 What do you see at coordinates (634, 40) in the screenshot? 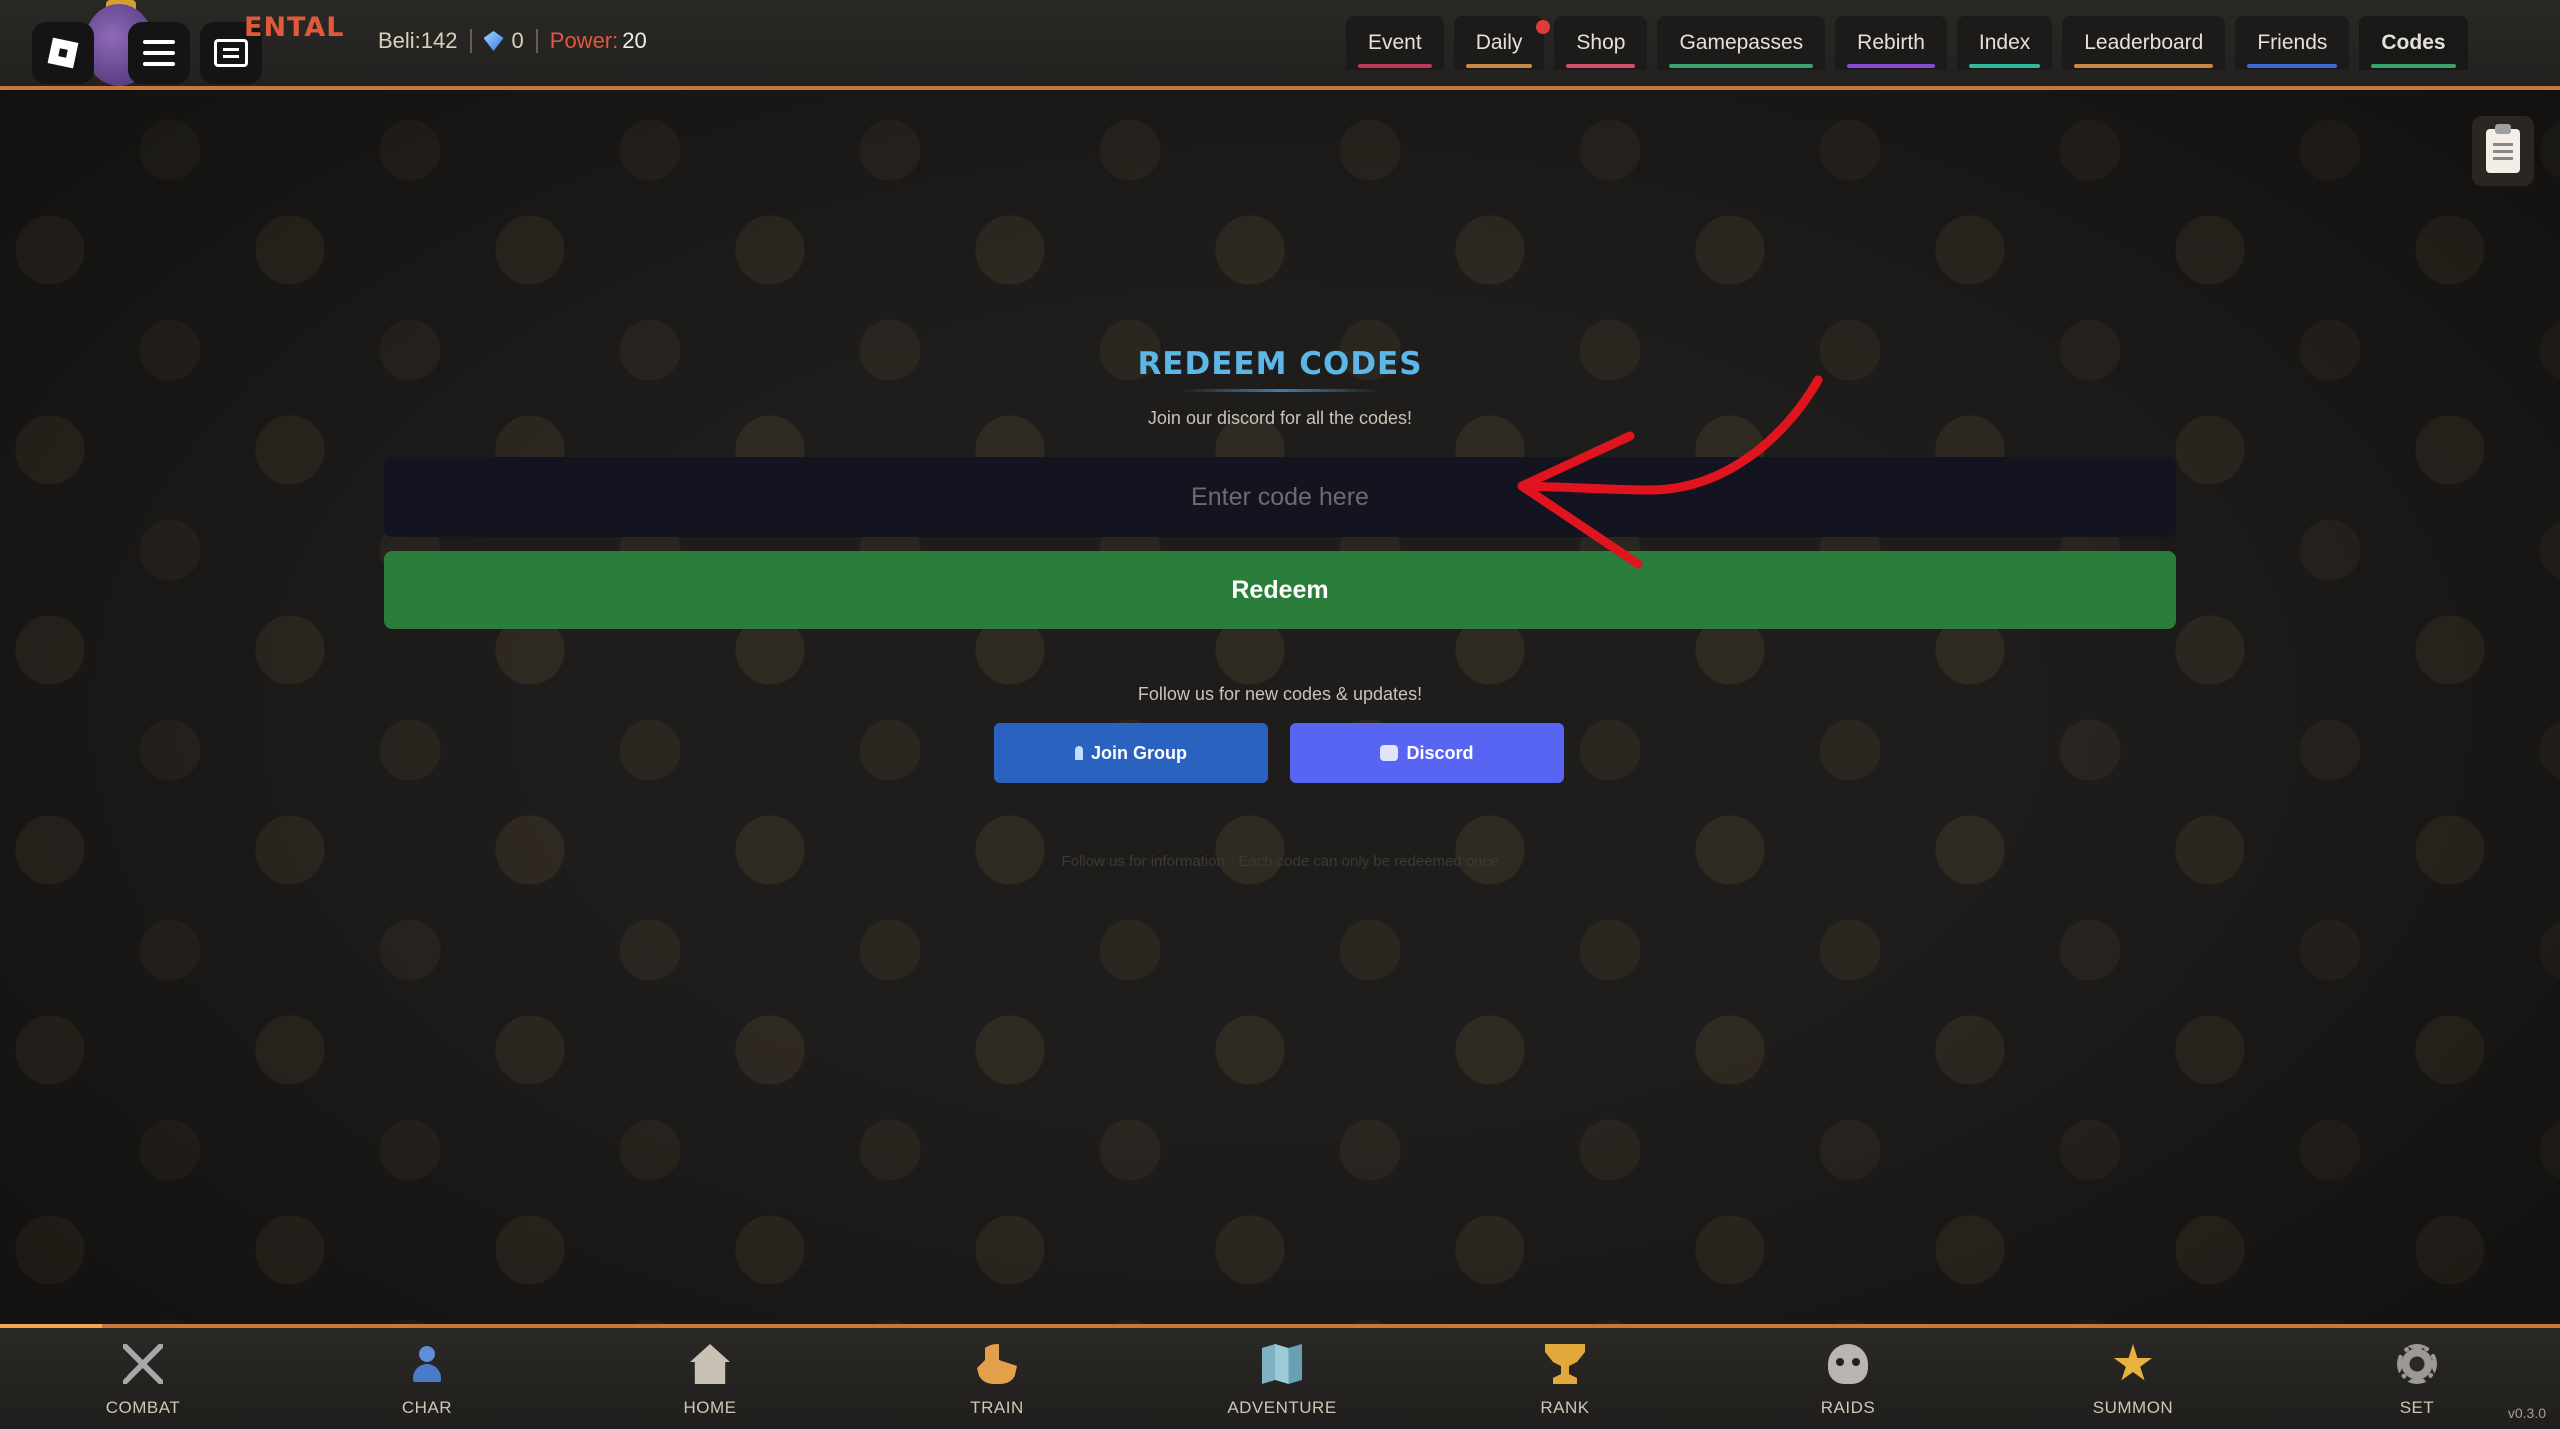
I see `power-value: 20` at bounding box center [634, 40].